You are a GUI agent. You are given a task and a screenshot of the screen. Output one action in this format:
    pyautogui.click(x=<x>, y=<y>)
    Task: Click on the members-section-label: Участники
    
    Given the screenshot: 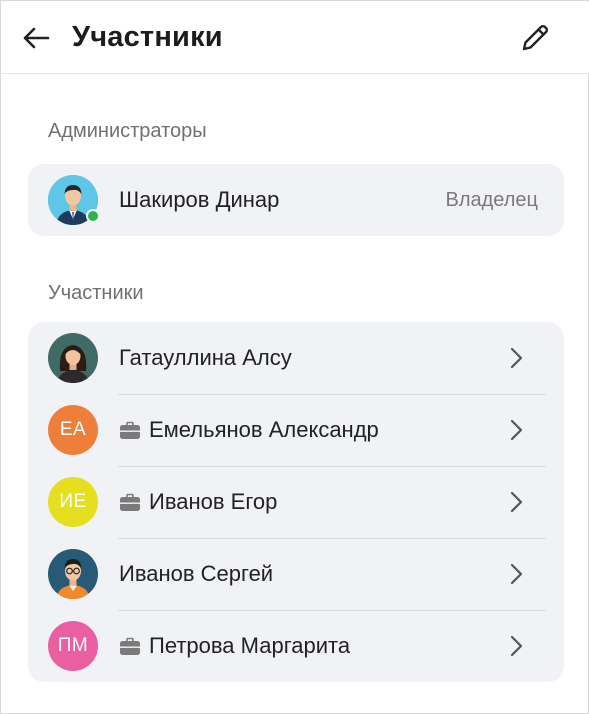 What is the action you would take?
    pyautogui.click(x=96, y=293)
    